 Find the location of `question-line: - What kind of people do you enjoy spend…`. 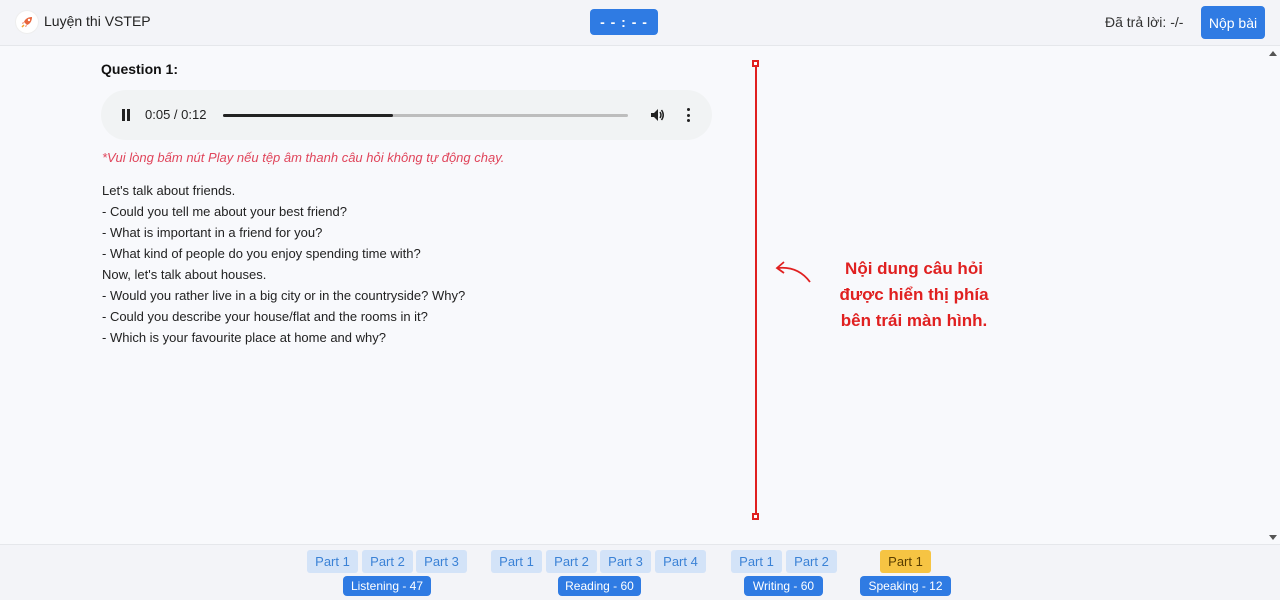

question-line: - What kind of people do you enjoy spend… is located at coordinates (261, 253).